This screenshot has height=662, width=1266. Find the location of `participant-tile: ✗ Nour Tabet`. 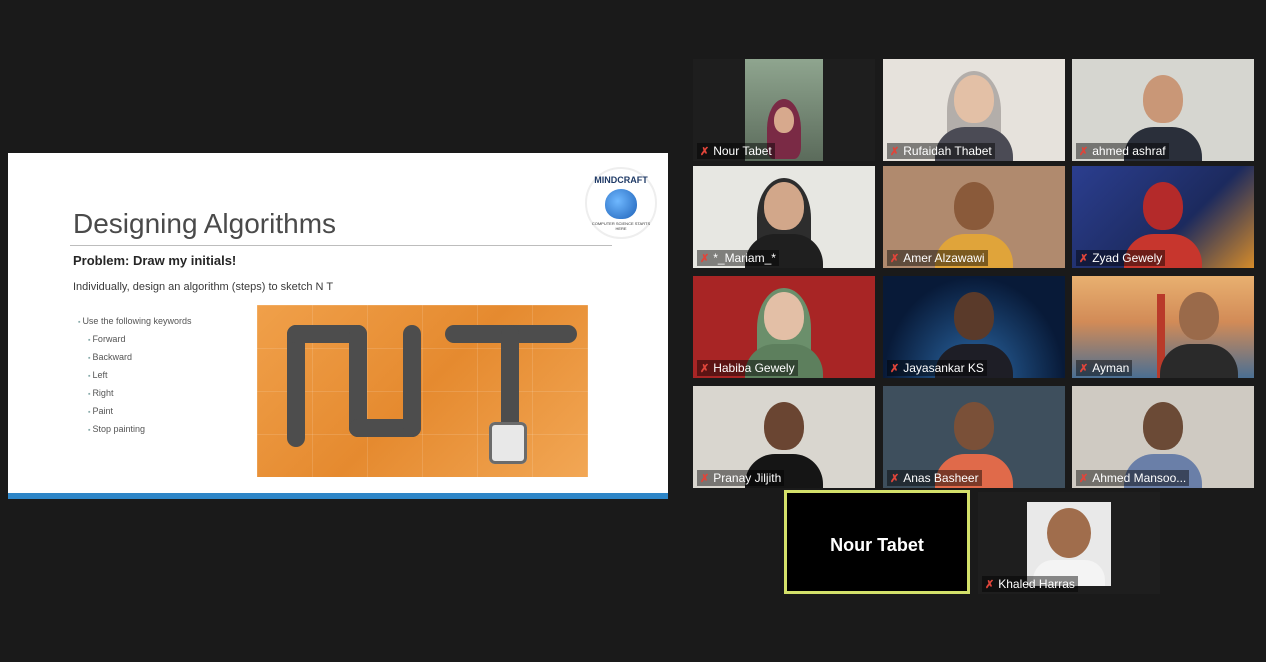

participant-tile: ✗ Nour Tabet is located at coordinates (784, 110).